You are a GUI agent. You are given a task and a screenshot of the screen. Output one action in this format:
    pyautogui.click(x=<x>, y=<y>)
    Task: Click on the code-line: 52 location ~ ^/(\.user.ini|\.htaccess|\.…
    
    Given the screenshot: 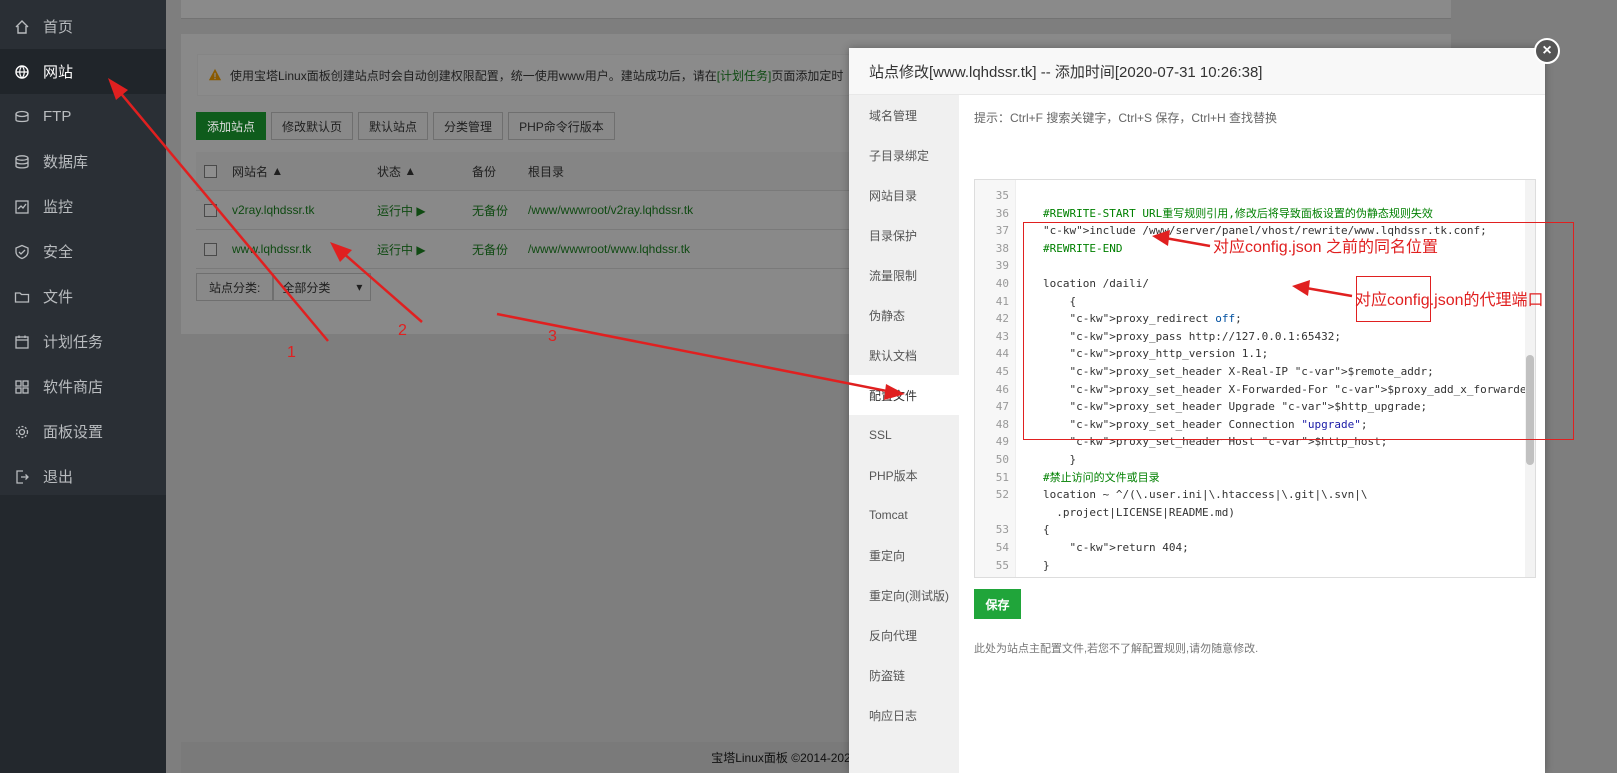 What is the action you would take?
    pyautogui.click(x=1255, y=495)
    